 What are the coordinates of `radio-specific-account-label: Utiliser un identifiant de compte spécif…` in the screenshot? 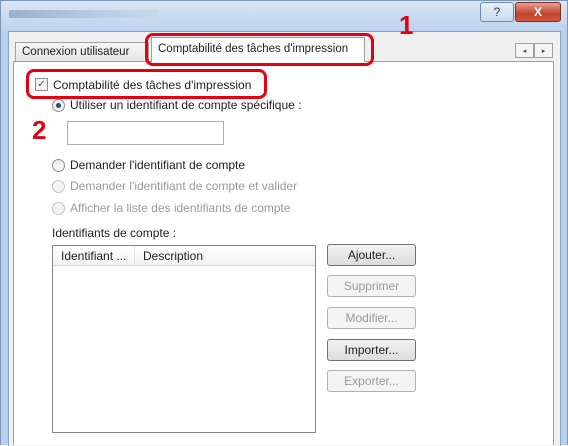 It's located at (185, 105).